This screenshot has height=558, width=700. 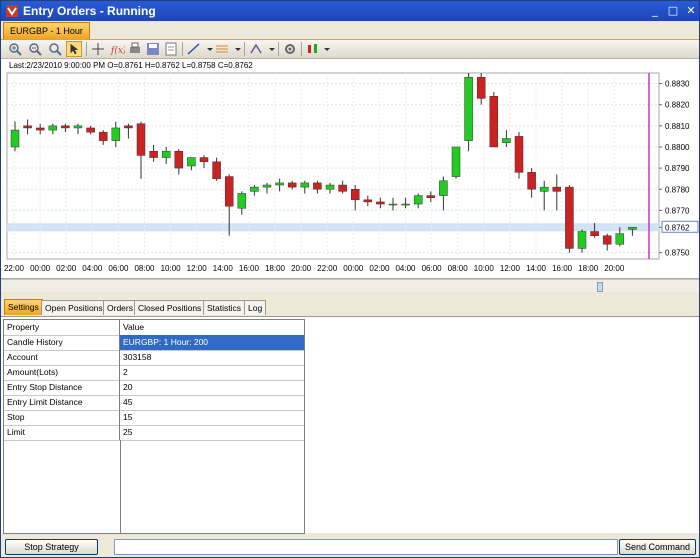 I want to click on export-icon, so click(x=171, y=49).